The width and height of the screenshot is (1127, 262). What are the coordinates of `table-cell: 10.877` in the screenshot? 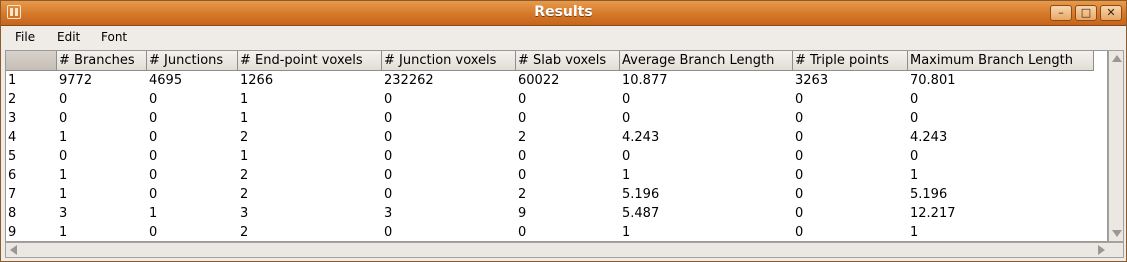 It's located at (645, 80).